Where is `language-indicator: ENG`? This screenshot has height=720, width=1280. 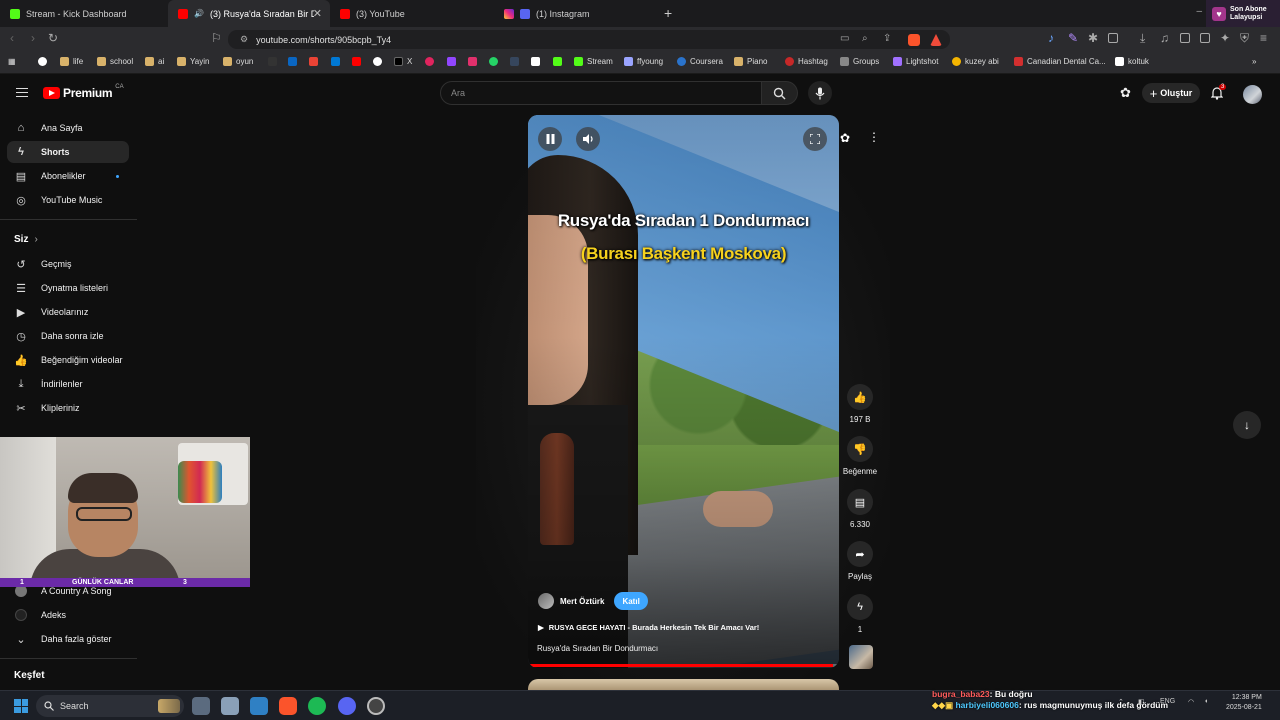 language-indicator: ENG is located at coordinates (1167, 701).